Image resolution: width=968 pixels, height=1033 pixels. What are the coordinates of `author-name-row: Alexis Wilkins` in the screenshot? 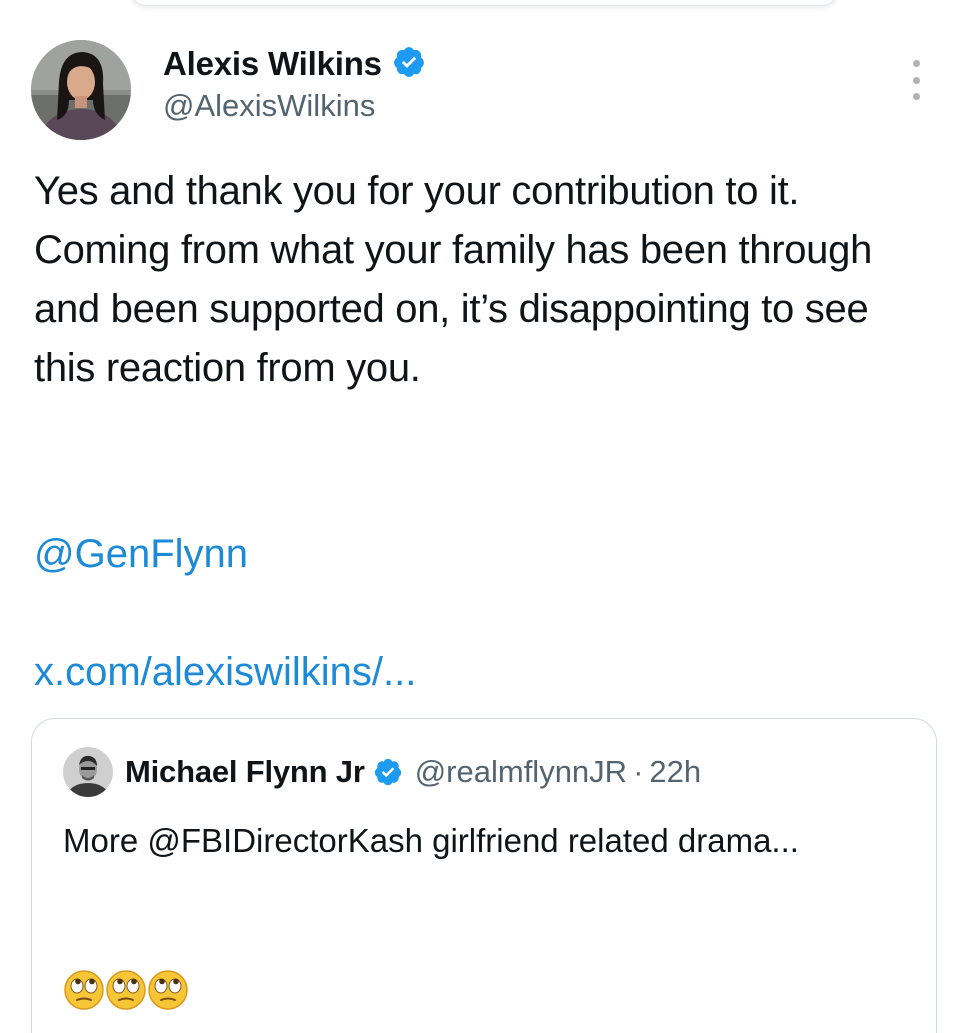 It's located at (294, 64).